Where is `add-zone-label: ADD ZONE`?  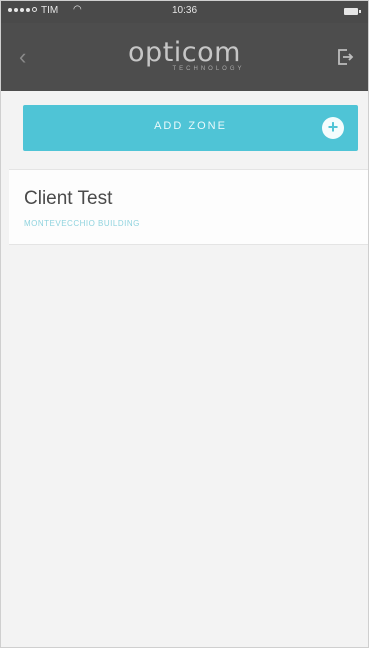 add-zone-label: ADD ZONE is located at coordinates (190, 126).